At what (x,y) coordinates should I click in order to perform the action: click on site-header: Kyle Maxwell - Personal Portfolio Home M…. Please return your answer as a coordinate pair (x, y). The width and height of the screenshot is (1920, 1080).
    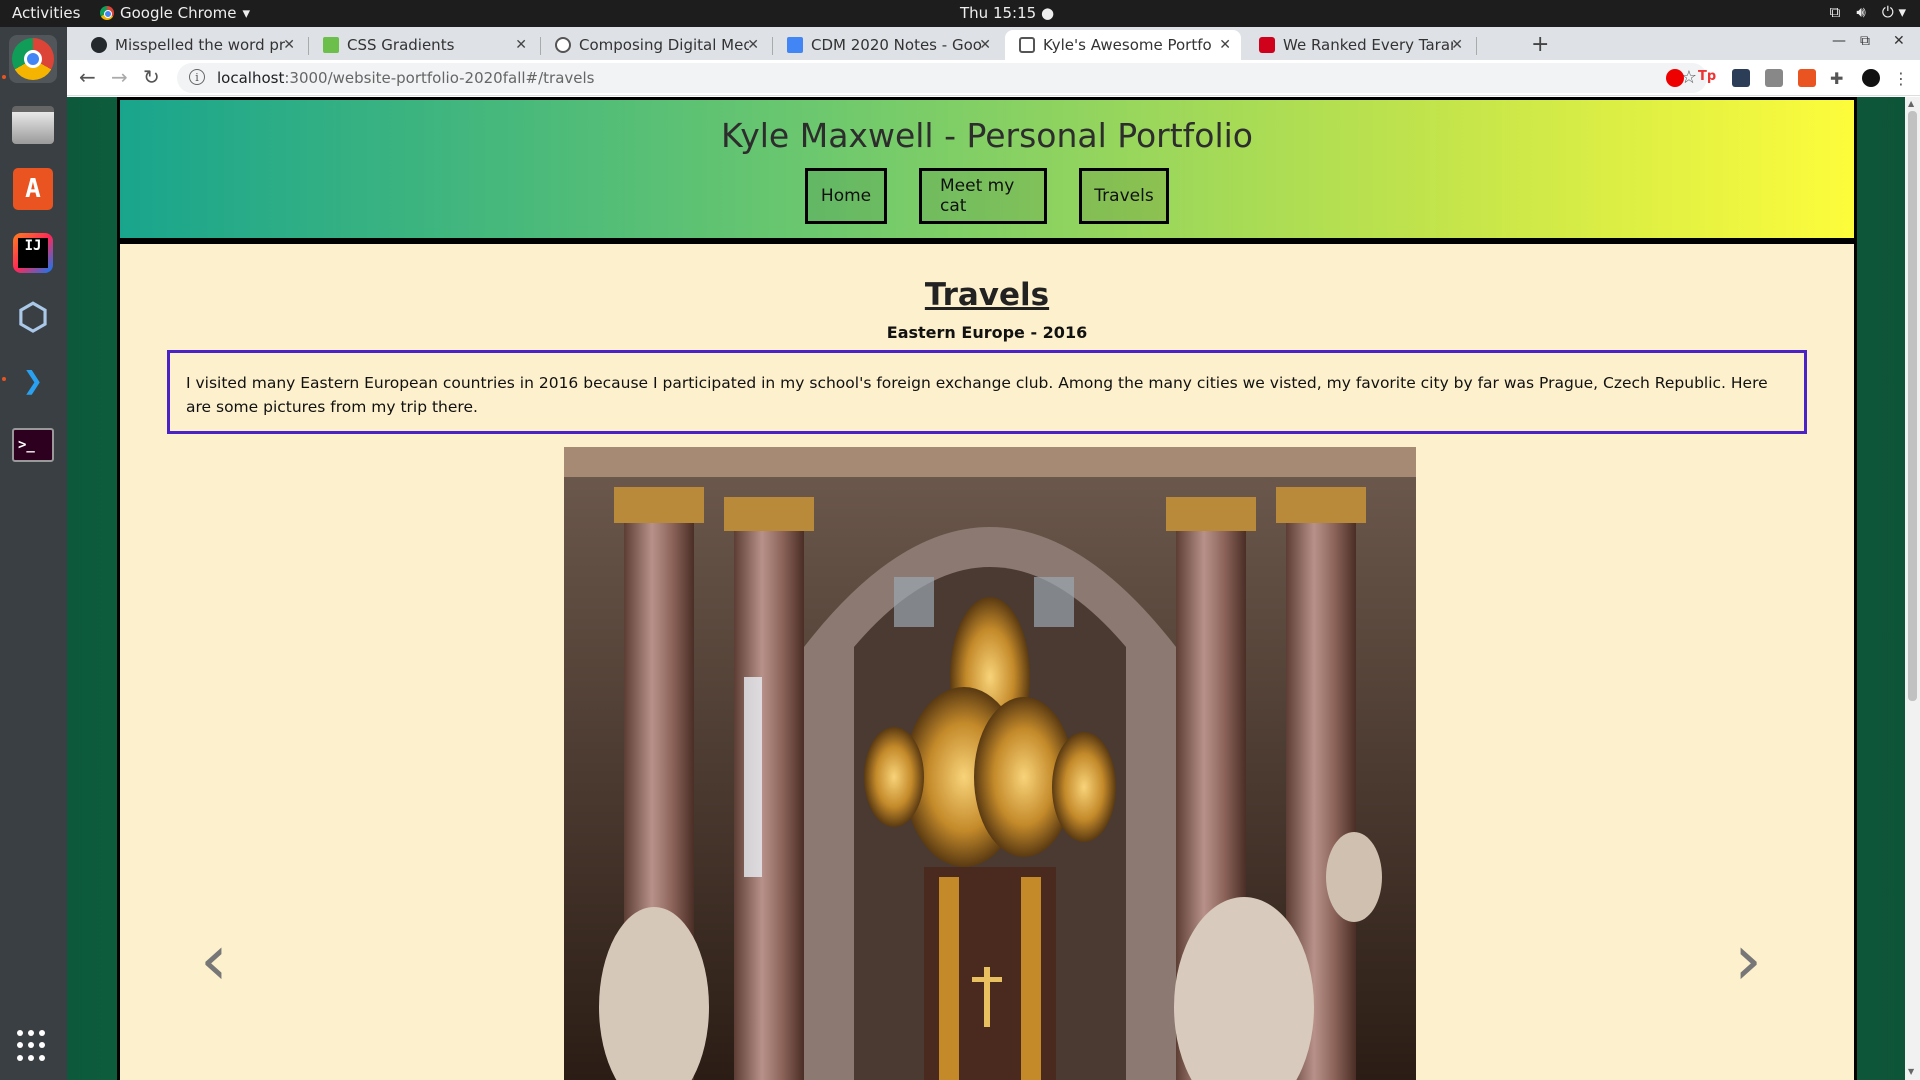
    Looking at the image, I should click on (987, 170).